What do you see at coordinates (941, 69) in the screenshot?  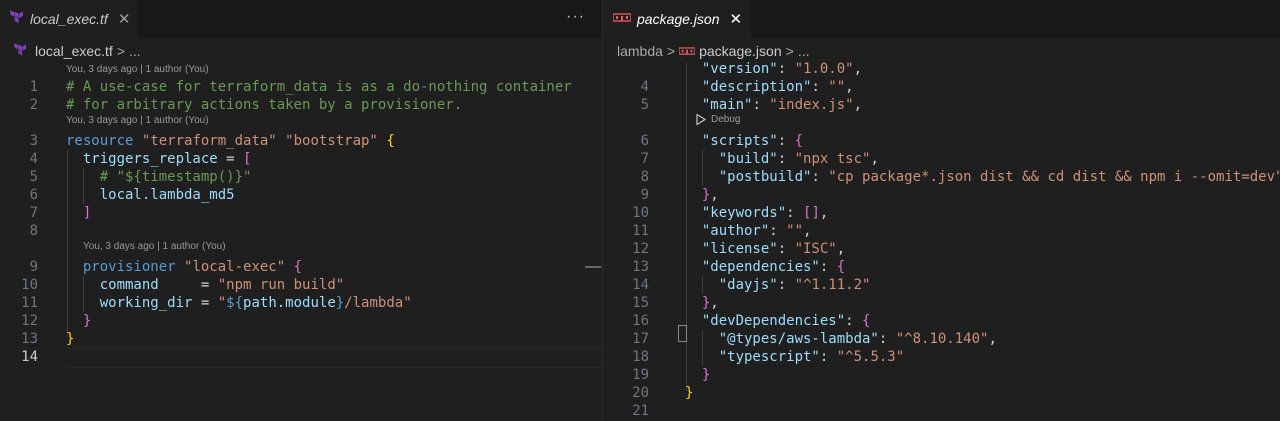 I see `code-line: "version": "1.0.0",` at bounding box center [941, 69].